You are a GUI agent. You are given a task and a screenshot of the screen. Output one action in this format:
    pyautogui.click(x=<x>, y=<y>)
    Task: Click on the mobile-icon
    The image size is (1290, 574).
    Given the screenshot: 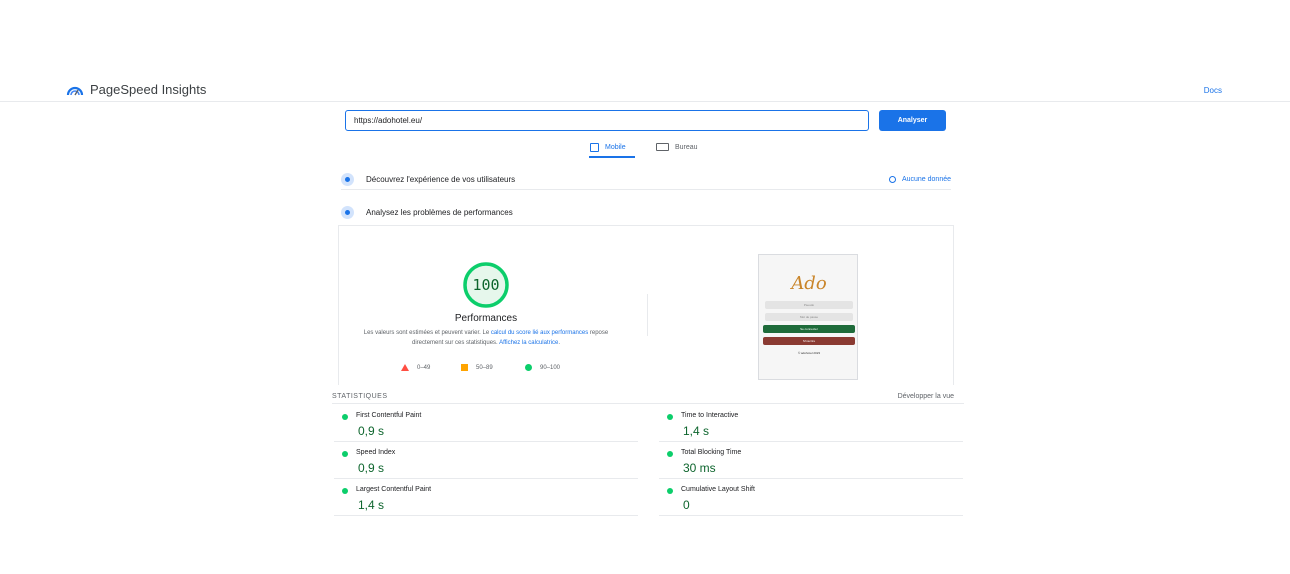 What is the action you would take?
    pyautogui.click(x=594, y=147)
    